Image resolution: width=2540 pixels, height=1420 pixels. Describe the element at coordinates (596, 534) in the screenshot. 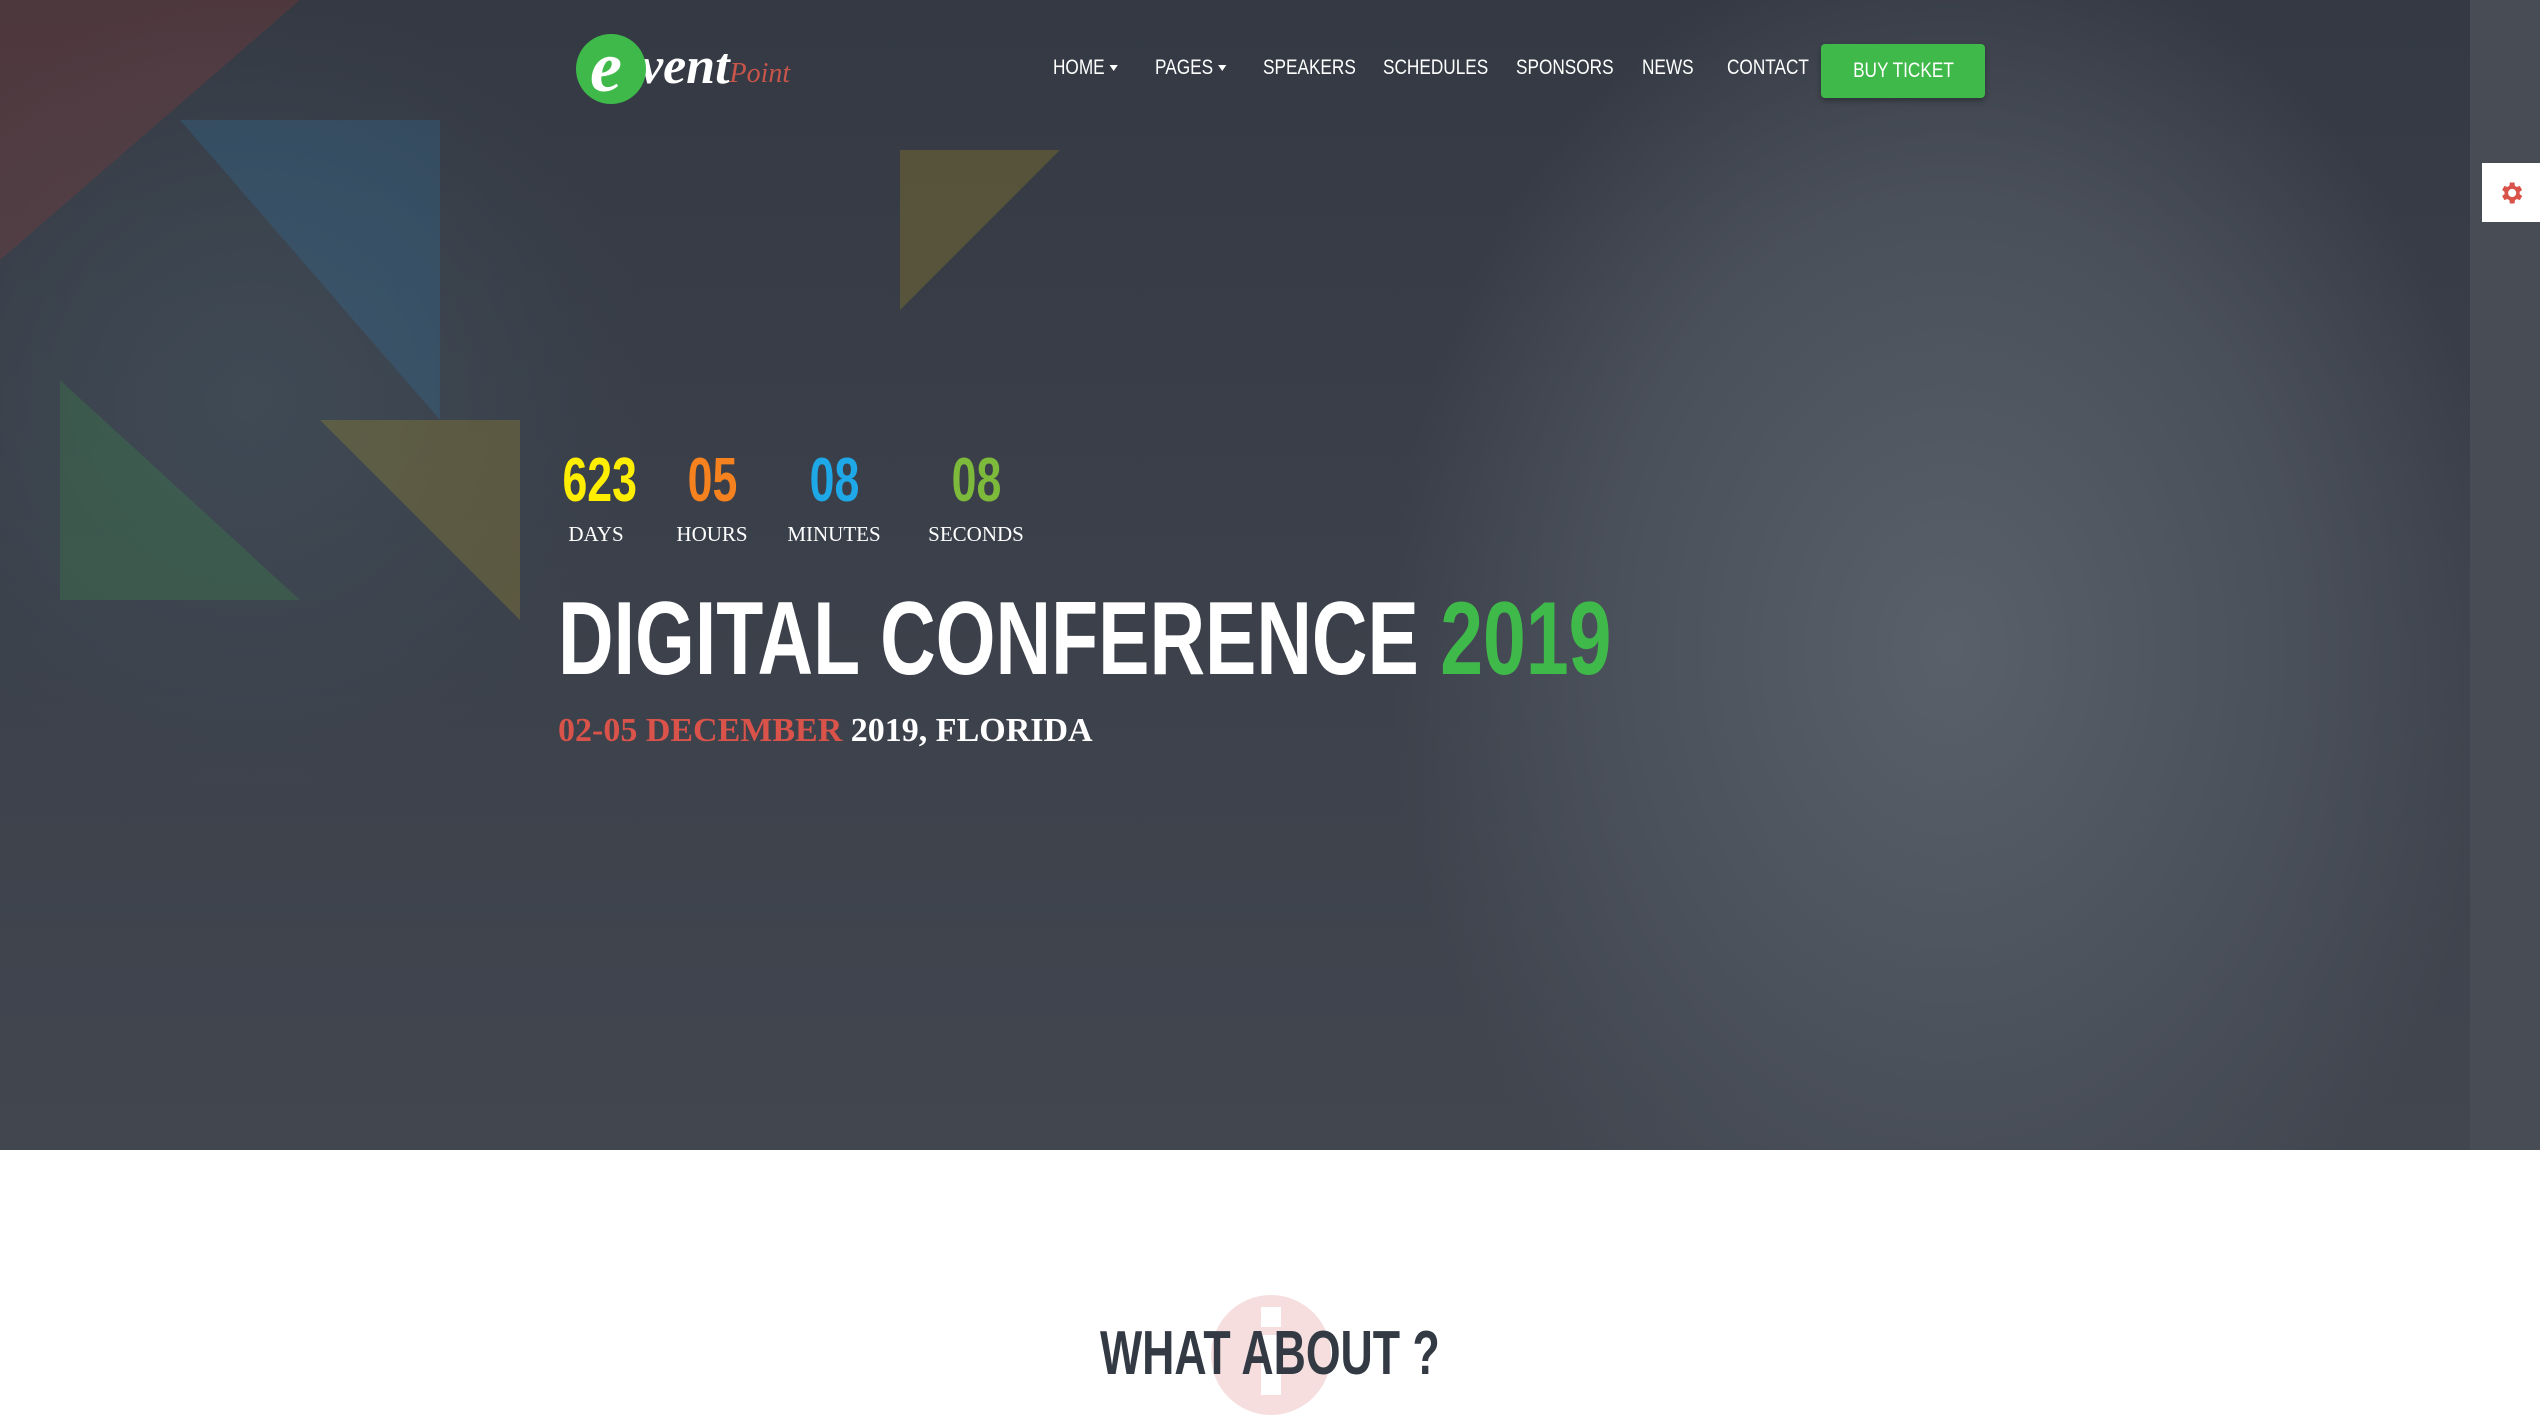

I see `days-label: DAYS` at that location.